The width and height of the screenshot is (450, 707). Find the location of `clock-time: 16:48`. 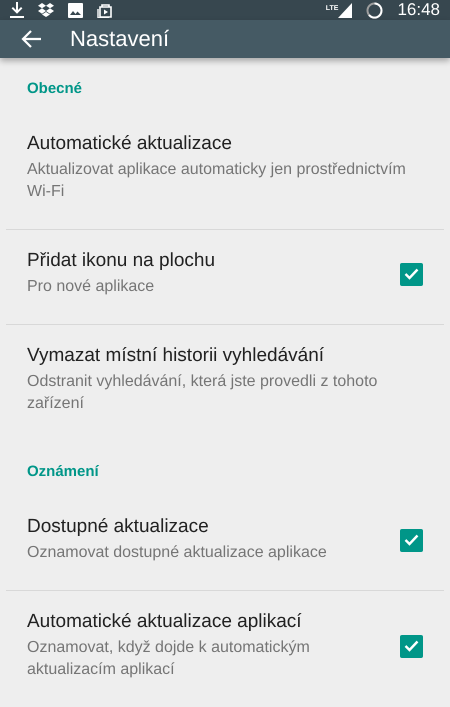

clock-time: 16:48 is located at coordinates (418, 10).